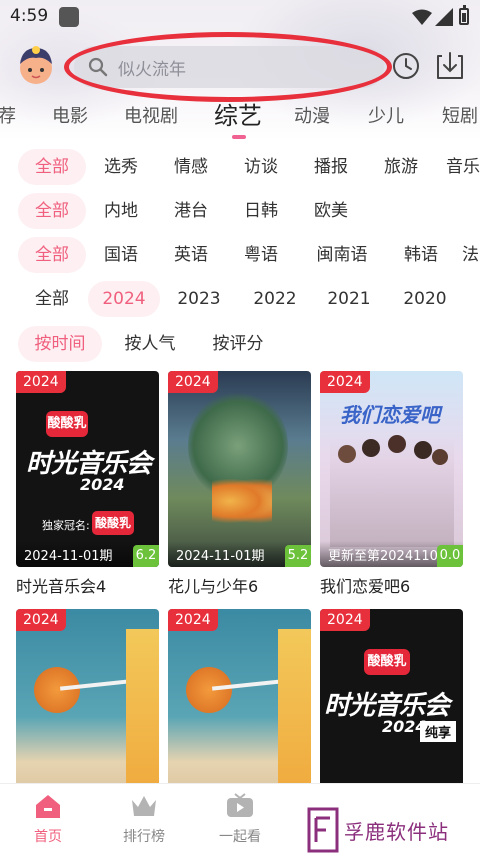 The height and width of the screenshot is (855, 480). I want to click on filter-region-all: 全部, so click(52, 211).